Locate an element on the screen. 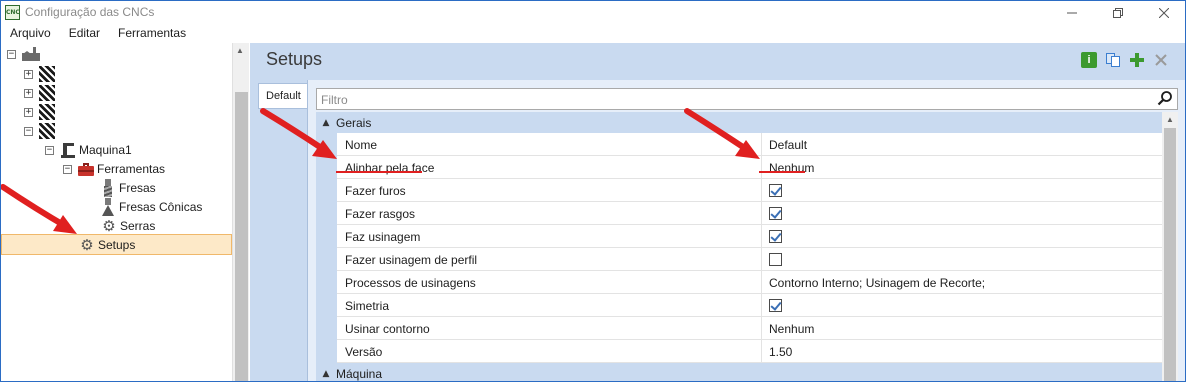  property-row: Fazer usinagem de perfil is located at coordinates (739, 259).